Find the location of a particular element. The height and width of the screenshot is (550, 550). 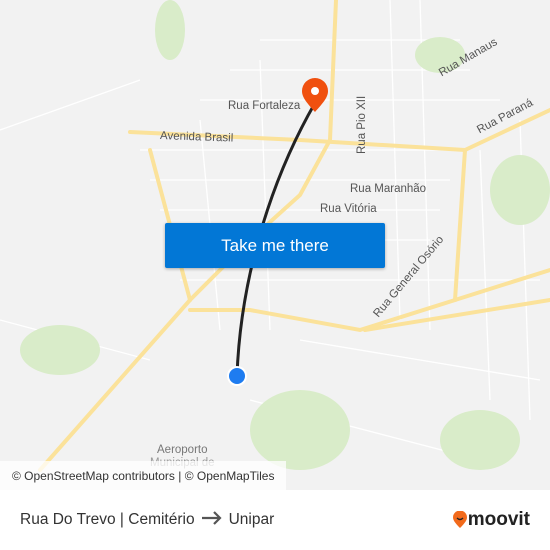

origin-name: Rua Do Trevo | Cemitério is located at coordinates (107, 519).